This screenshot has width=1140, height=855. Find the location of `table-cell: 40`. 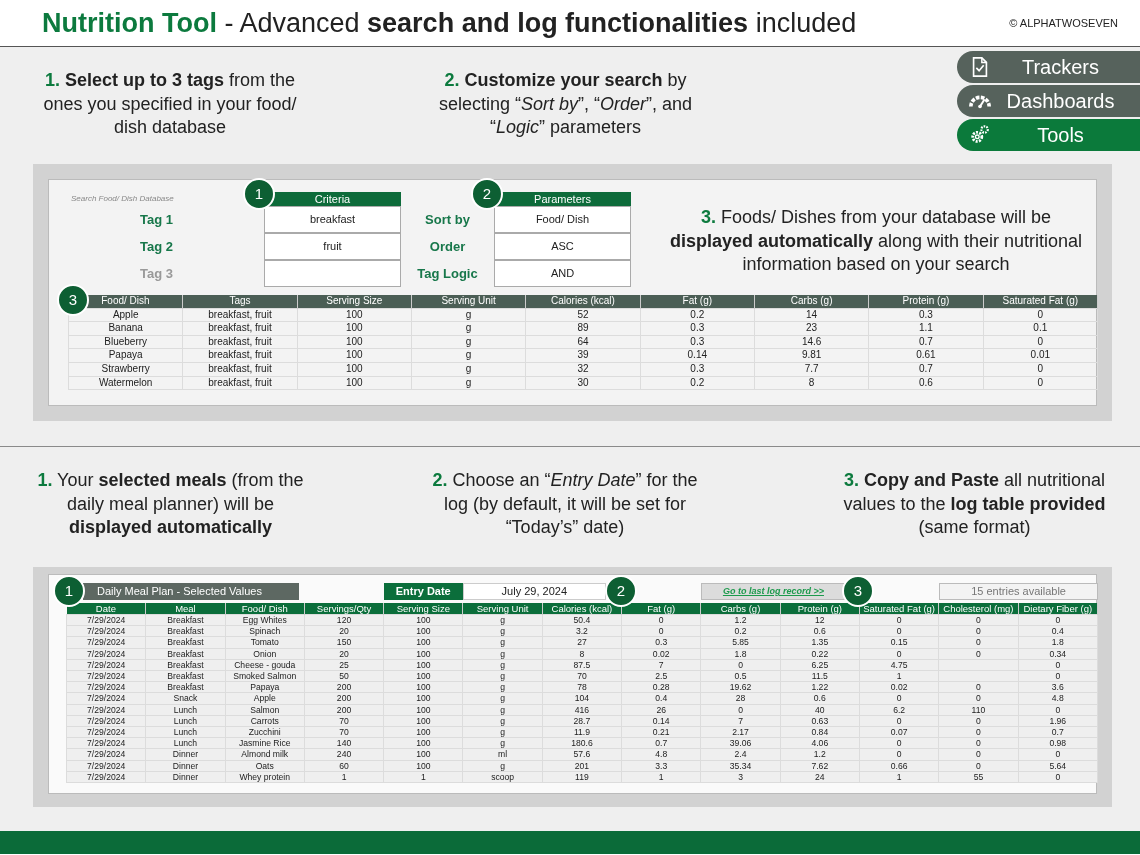

table-cell: 40 is located at coordinates (820, 710).